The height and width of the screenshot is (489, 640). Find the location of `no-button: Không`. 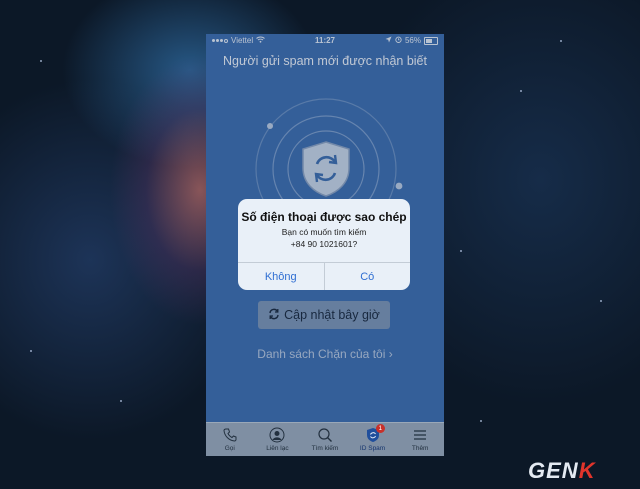

no-button: Không is located at coordinates (281, 276).